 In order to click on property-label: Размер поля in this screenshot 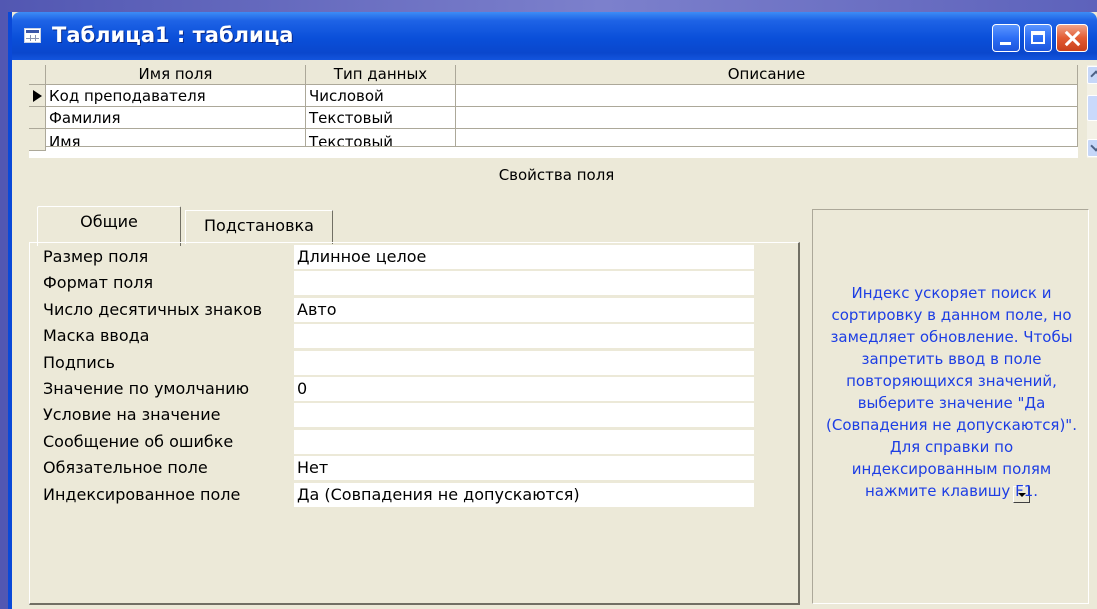, I will do `click(96, 256)`.